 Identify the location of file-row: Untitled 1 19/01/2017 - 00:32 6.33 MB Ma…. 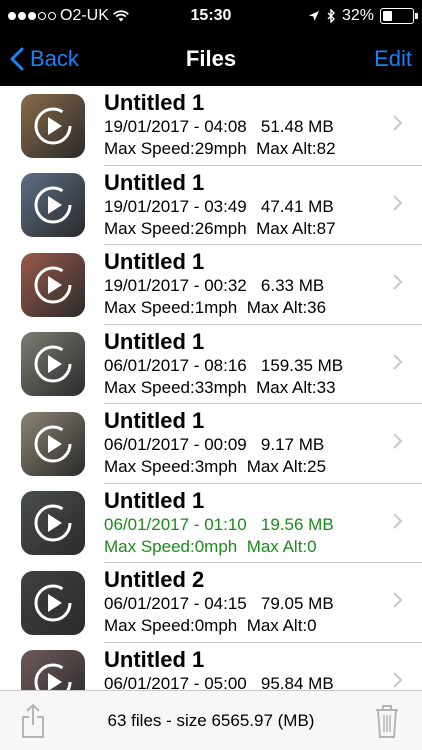
(211, 285).